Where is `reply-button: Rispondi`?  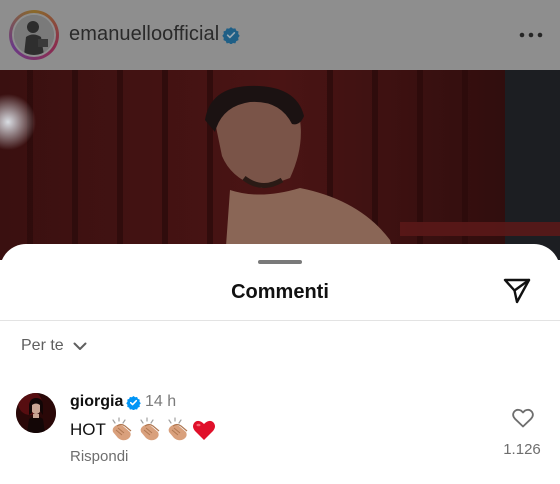
reply-button: Rispondi is located at coordinates (99, 456).